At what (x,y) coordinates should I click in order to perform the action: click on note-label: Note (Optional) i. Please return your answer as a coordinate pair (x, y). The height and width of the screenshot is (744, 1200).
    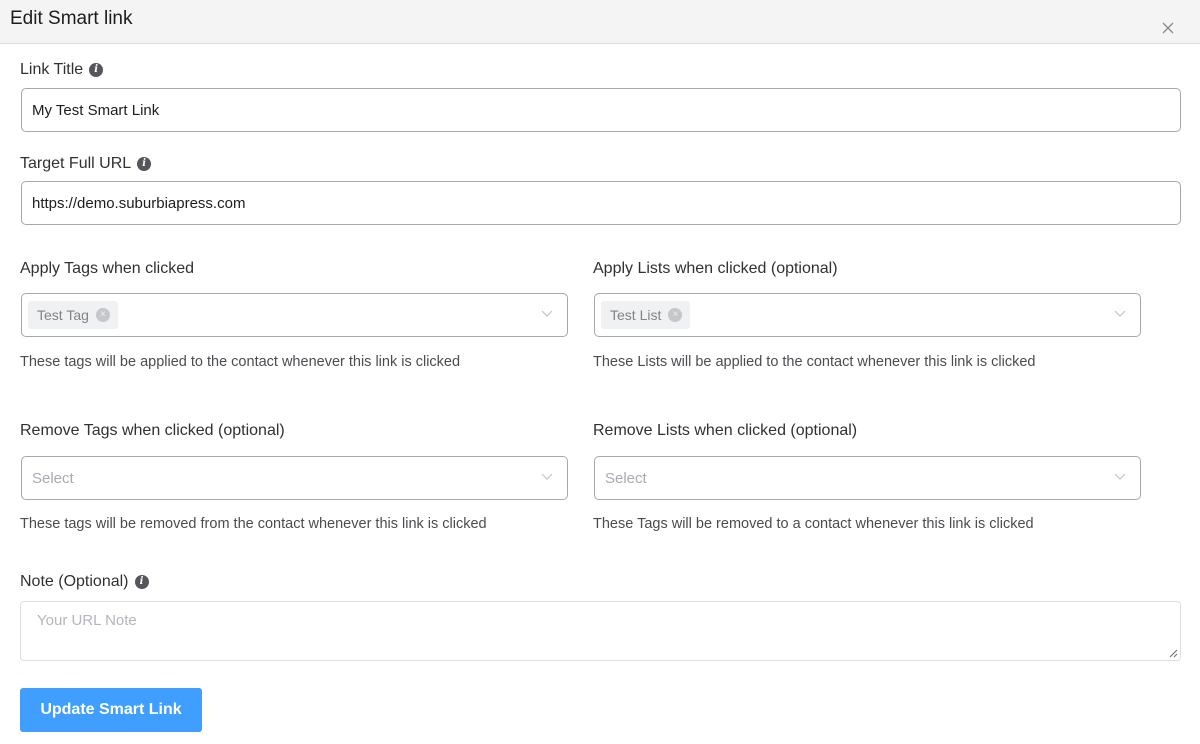
    Looking at the image, I should click on (84, 582).